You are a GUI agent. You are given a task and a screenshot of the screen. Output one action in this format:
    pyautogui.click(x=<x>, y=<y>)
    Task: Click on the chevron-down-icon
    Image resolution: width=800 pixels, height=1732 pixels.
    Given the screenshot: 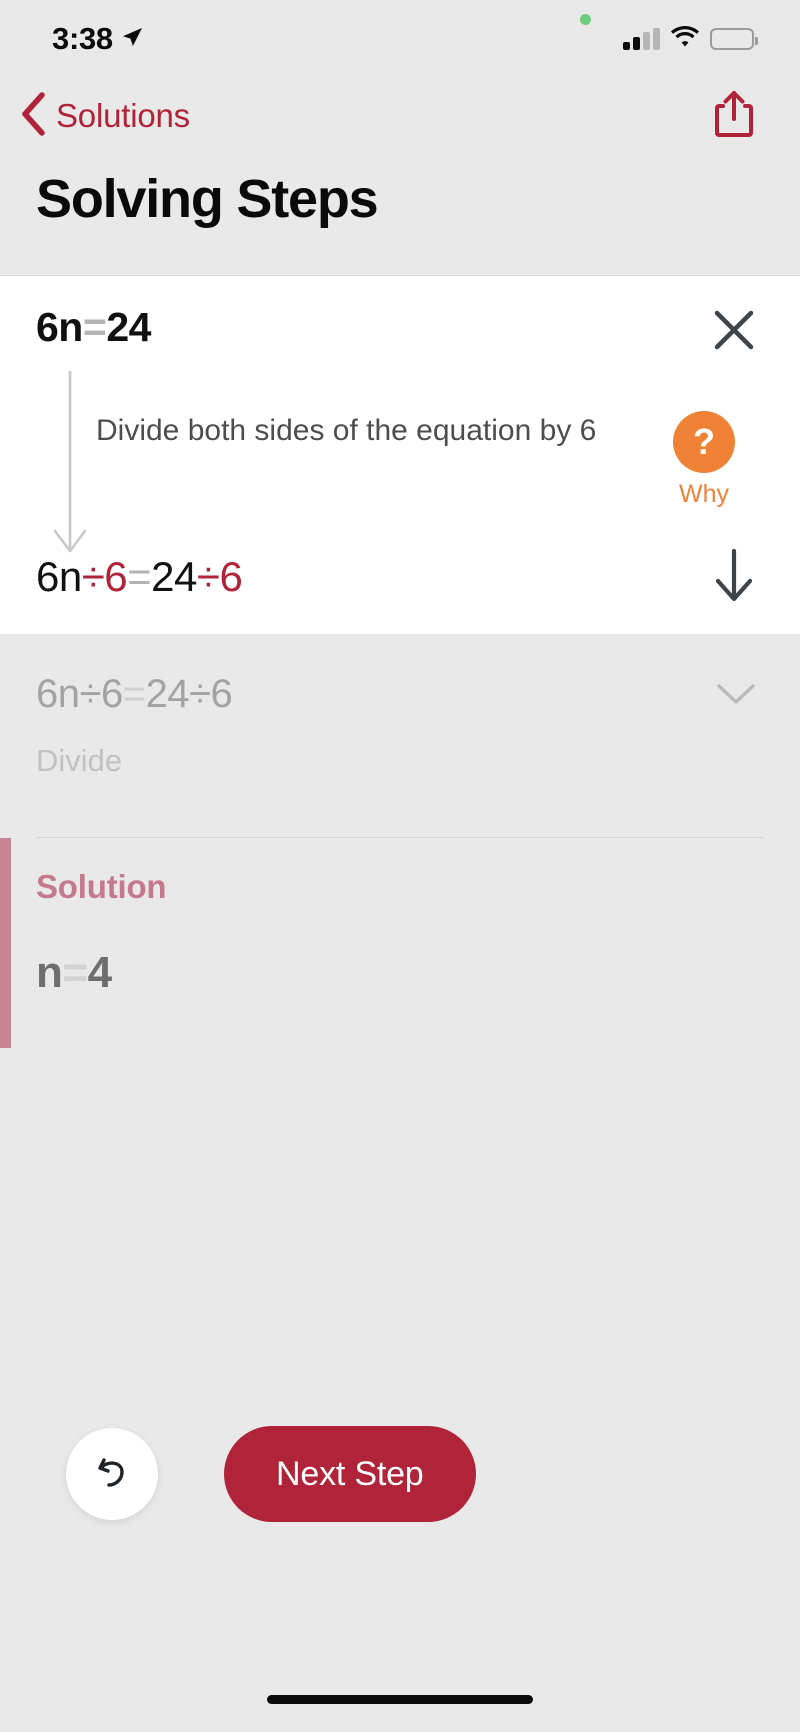 What is the action you would take?
    pyautogui.click(x=736, y=698)
    